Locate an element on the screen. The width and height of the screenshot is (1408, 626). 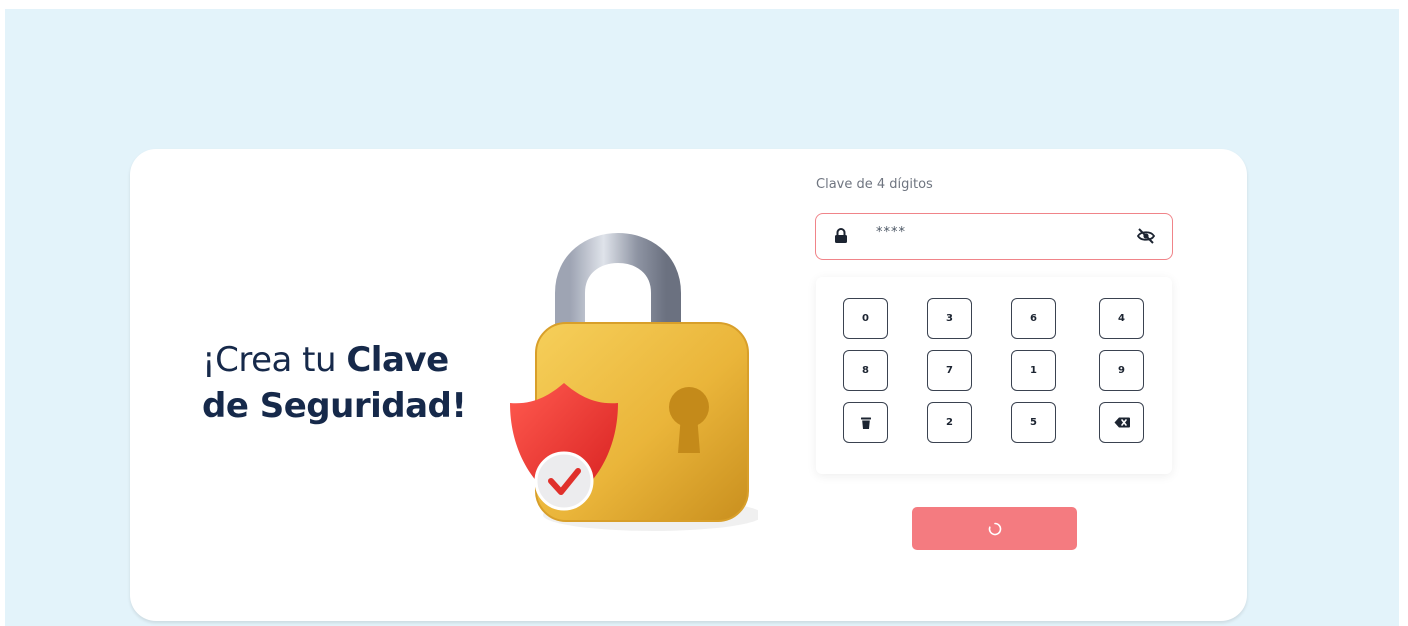
key-2: 2 is located at coordinates (949, 422).